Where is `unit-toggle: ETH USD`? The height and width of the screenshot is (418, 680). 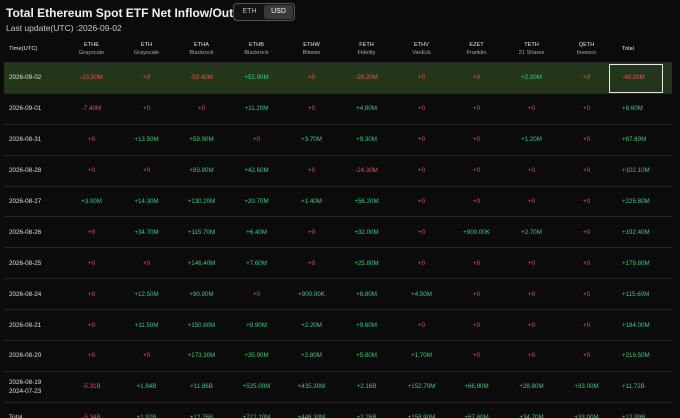
unit-toggle: ETH USD is located at coordinates (264, 12).